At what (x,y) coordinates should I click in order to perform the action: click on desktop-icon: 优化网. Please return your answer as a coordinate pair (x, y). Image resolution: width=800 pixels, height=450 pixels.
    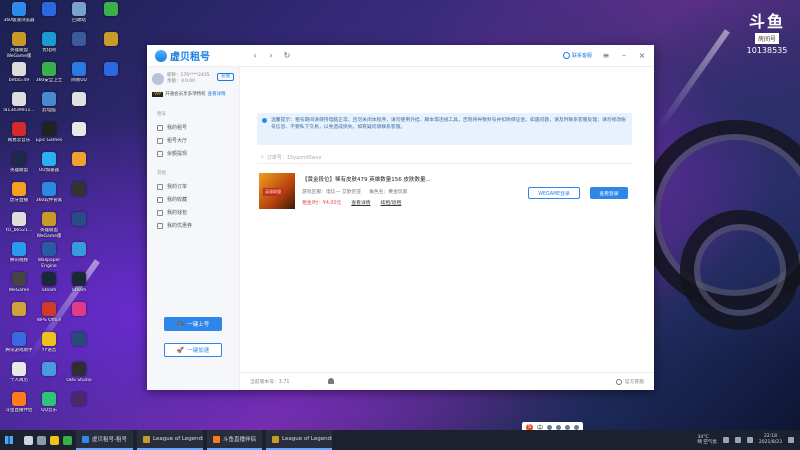
    Looking at the image, I should click on (49, 49).